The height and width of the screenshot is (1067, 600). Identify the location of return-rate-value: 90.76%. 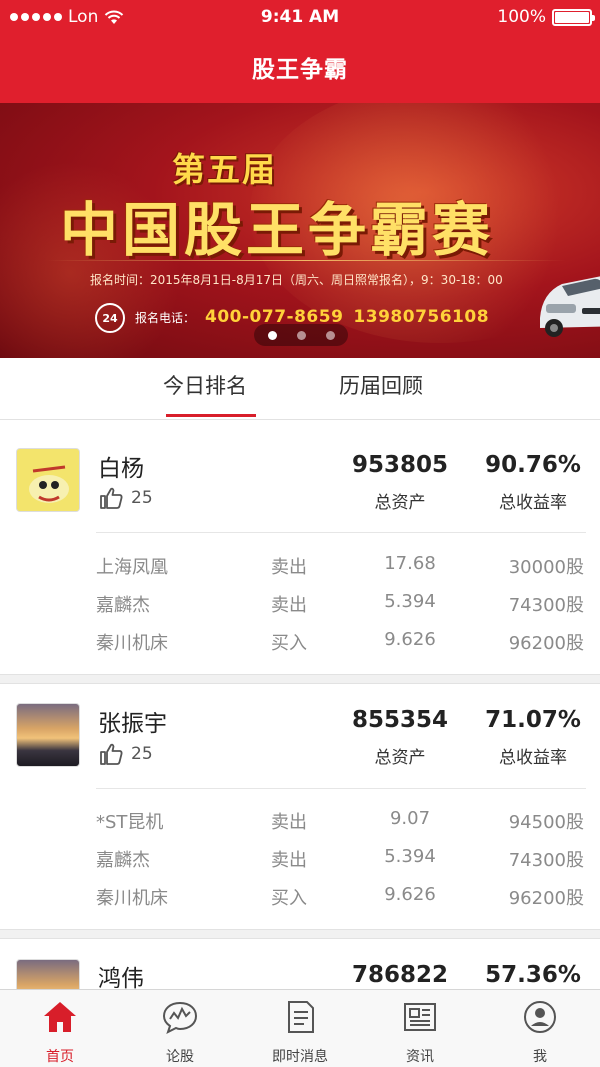
(533, 465).